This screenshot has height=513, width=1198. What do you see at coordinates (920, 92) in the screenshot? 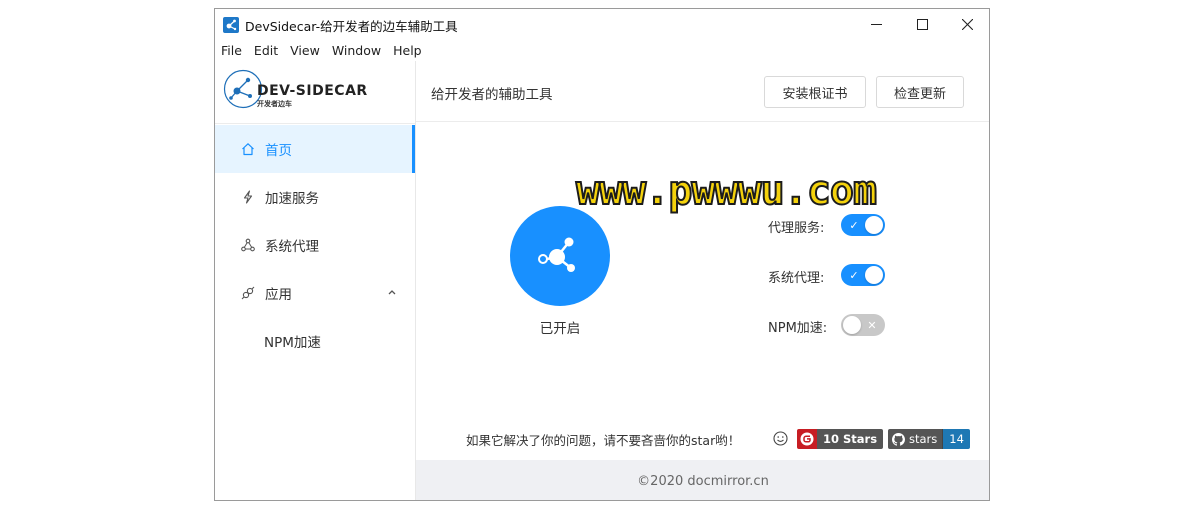
I see `check-update-button: 检查更新` at bounding box center [920, 92].